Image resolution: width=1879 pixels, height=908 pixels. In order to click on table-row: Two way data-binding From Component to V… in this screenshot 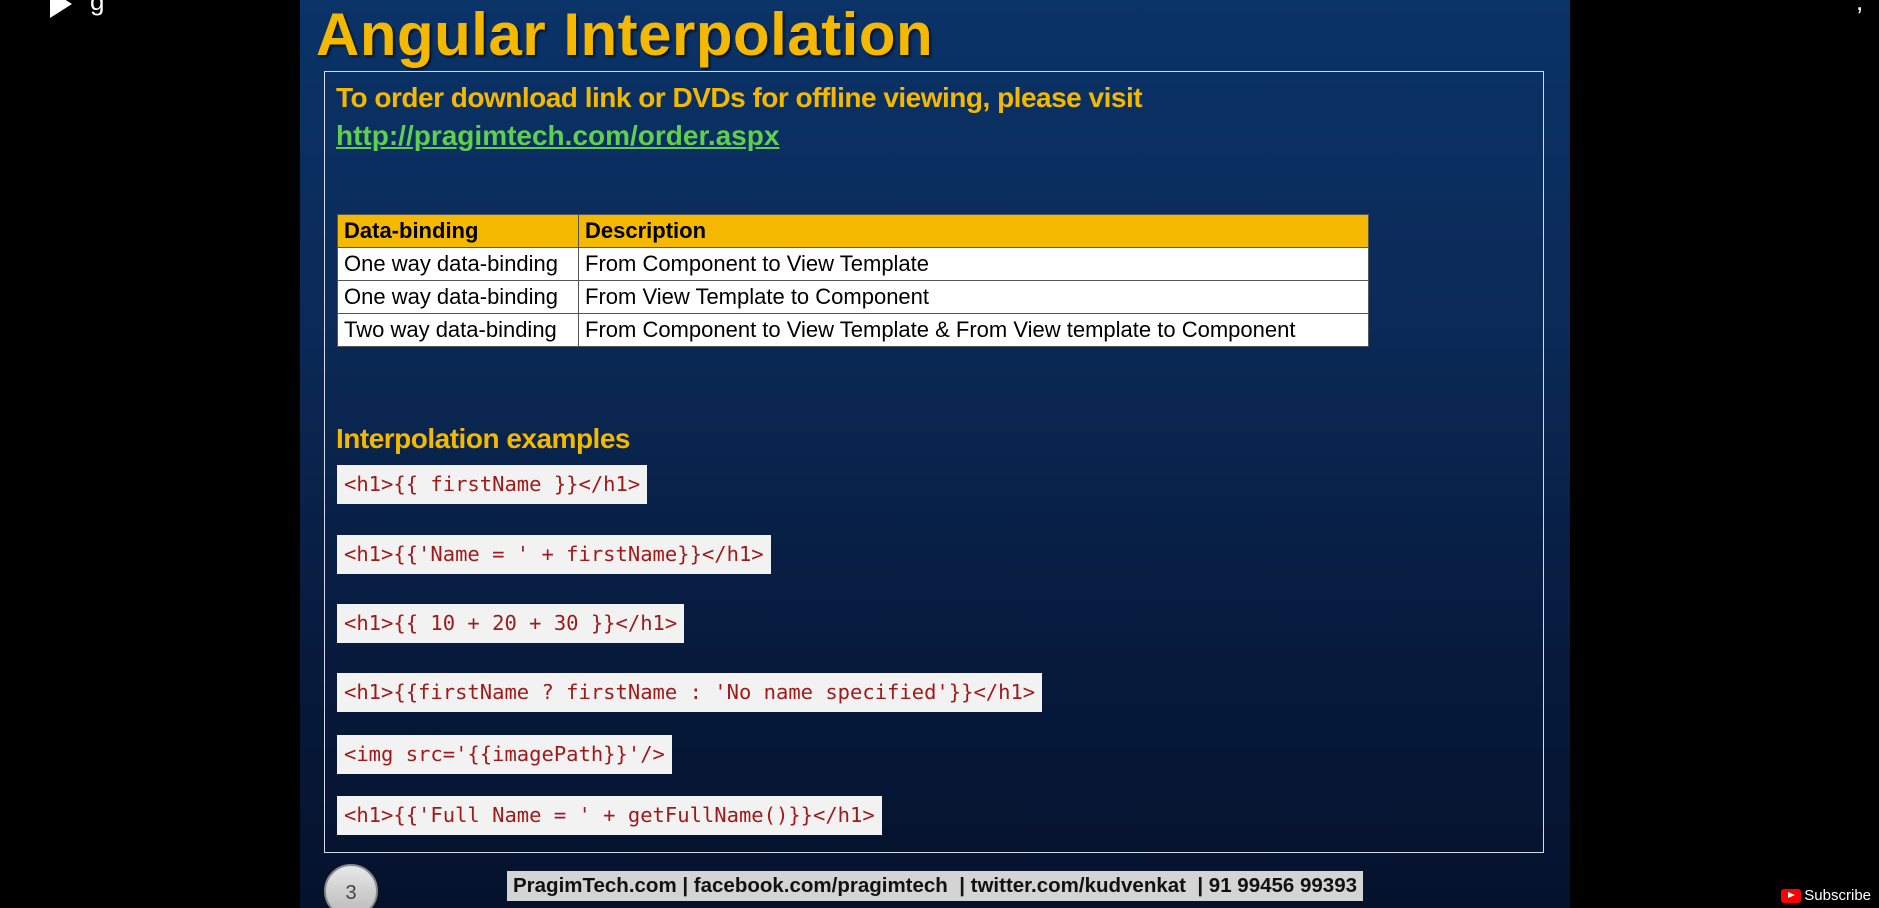, I will do `click(853, 330)`.